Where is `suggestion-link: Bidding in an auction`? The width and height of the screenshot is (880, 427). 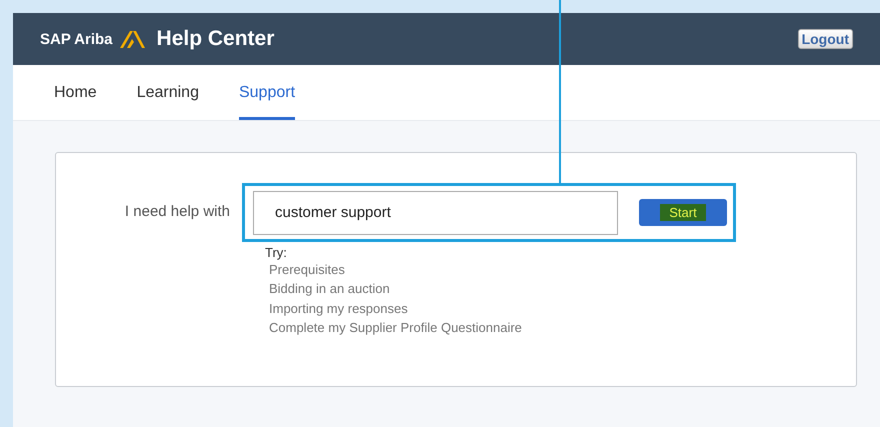 suggestion-link: Bidding in an auction is located at coordinates (329, 289).